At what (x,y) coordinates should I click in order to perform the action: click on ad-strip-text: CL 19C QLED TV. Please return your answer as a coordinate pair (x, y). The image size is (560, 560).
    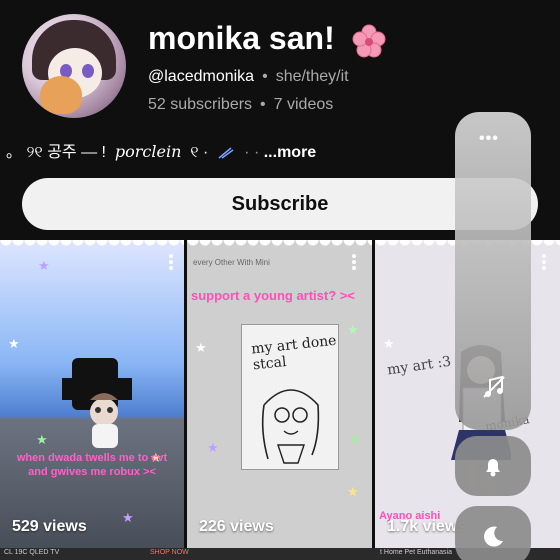
    Looking at the image, I should click on (32, 552).